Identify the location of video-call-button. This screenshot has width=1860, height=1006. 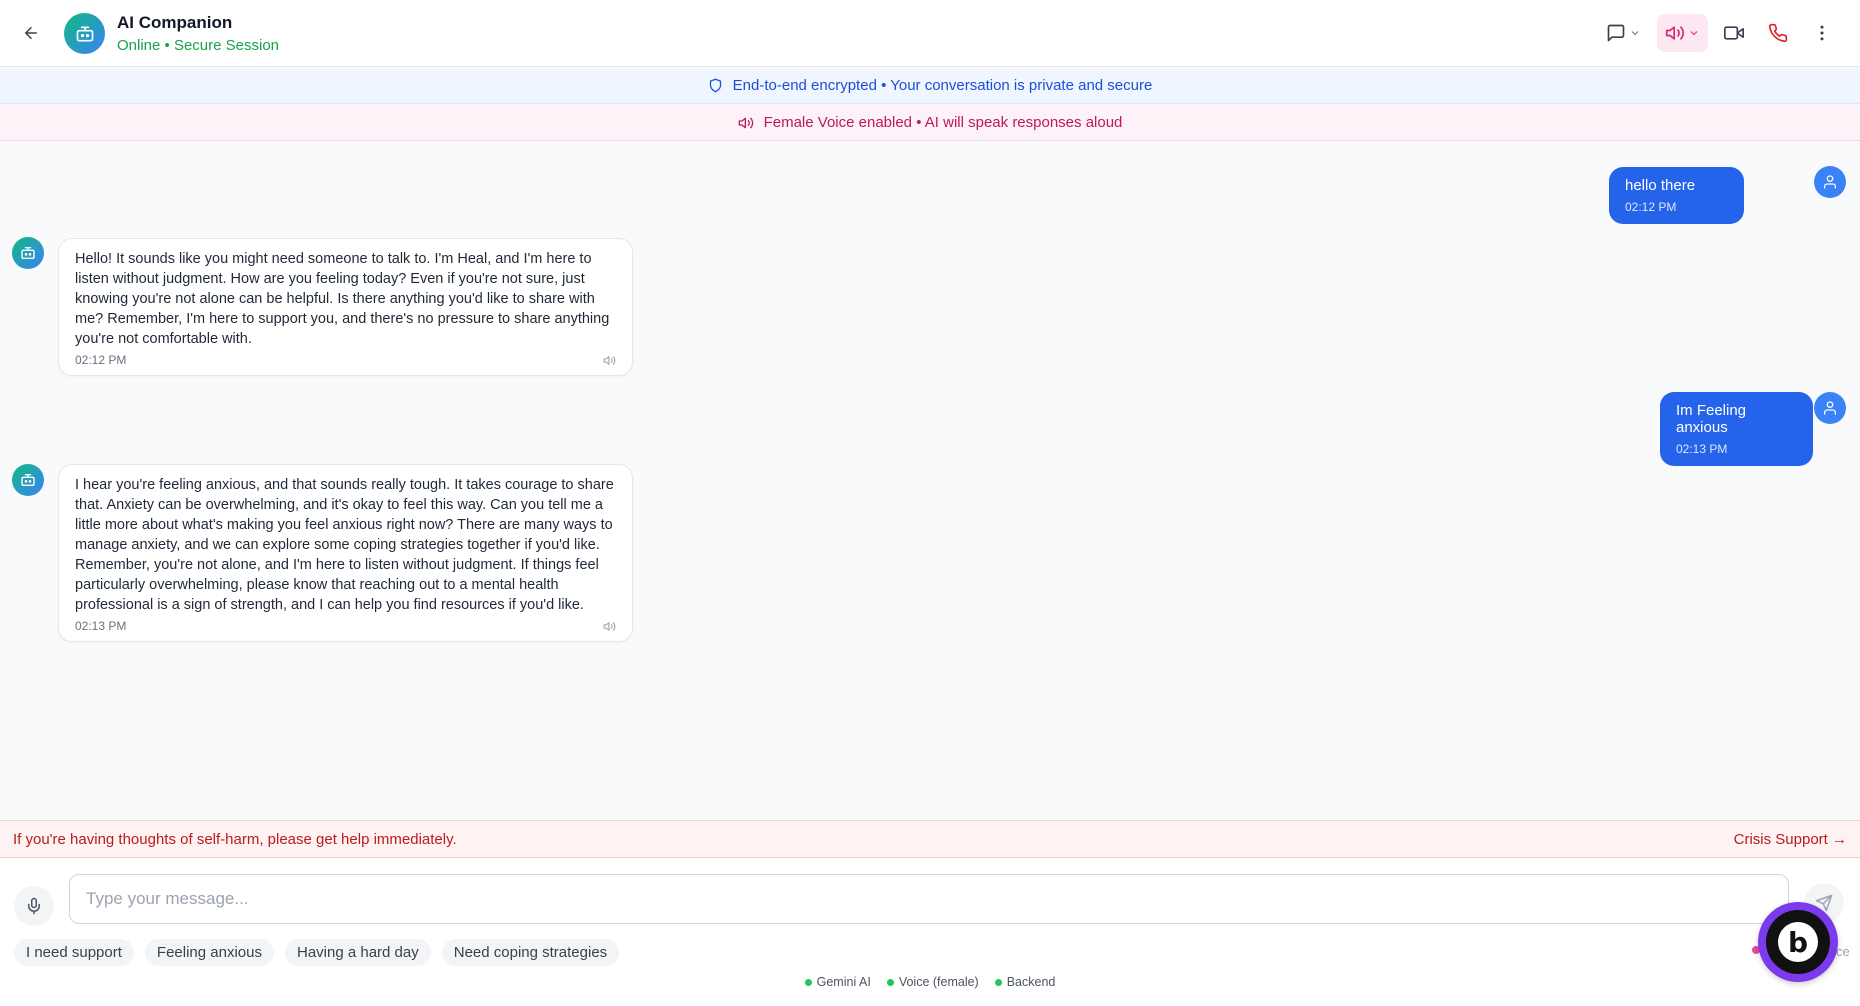
(1734, 33).